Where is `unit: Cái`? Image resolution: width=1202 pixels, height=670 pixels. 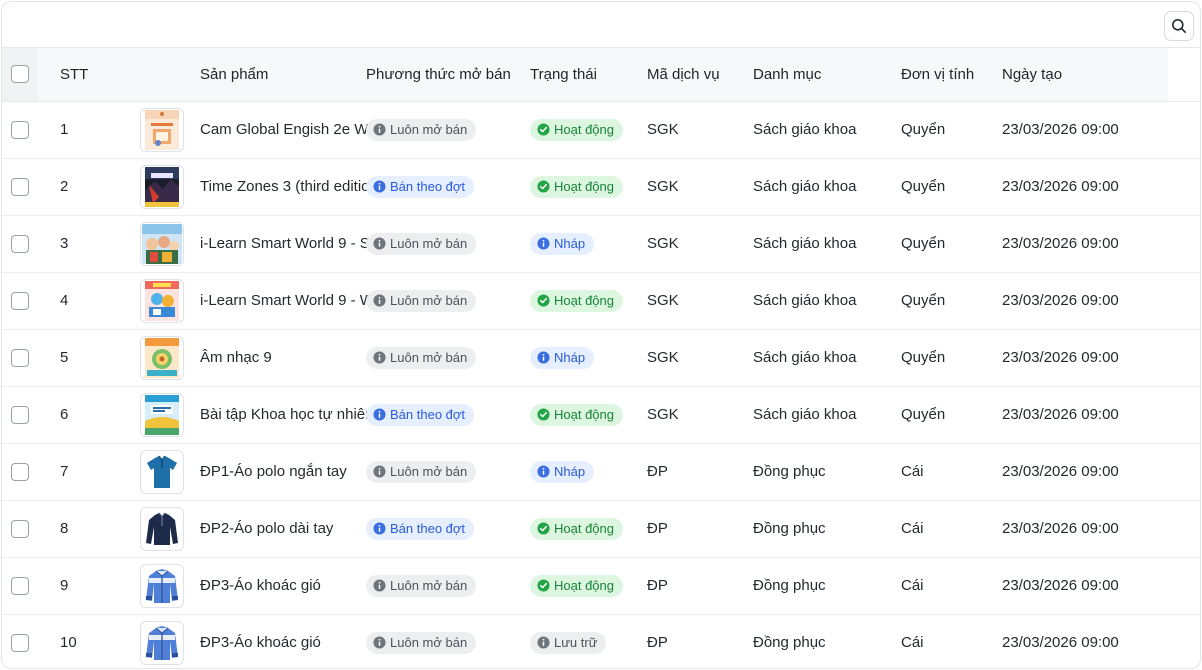 unit: Cái is located at coordinates (955, 586).